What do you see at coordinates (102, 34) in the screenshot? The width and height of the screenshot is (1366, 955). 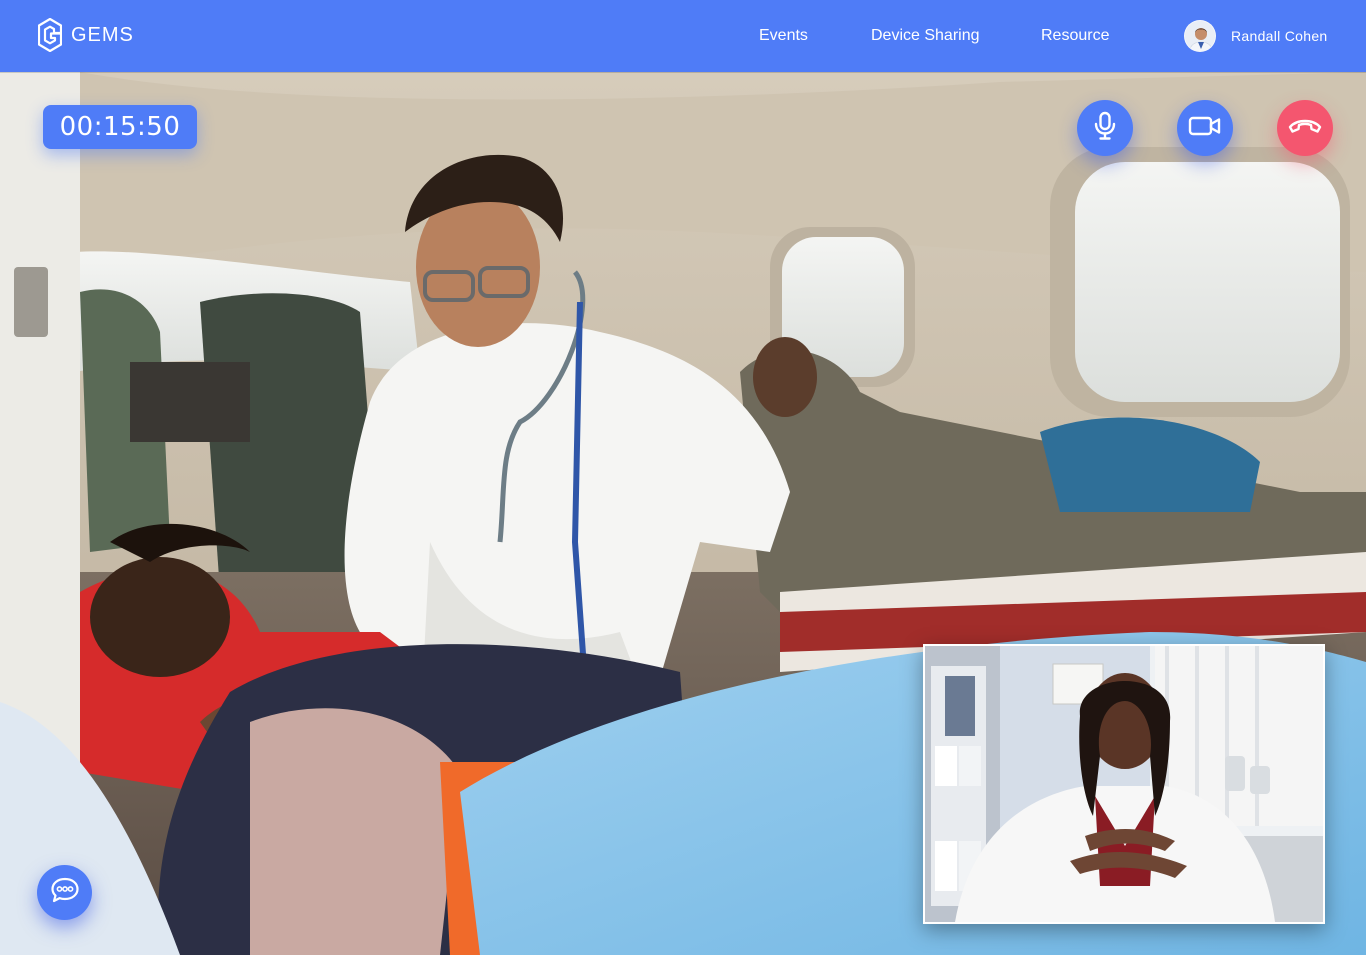 I see `app-name: GEMS` at bounding box center [102, 34].